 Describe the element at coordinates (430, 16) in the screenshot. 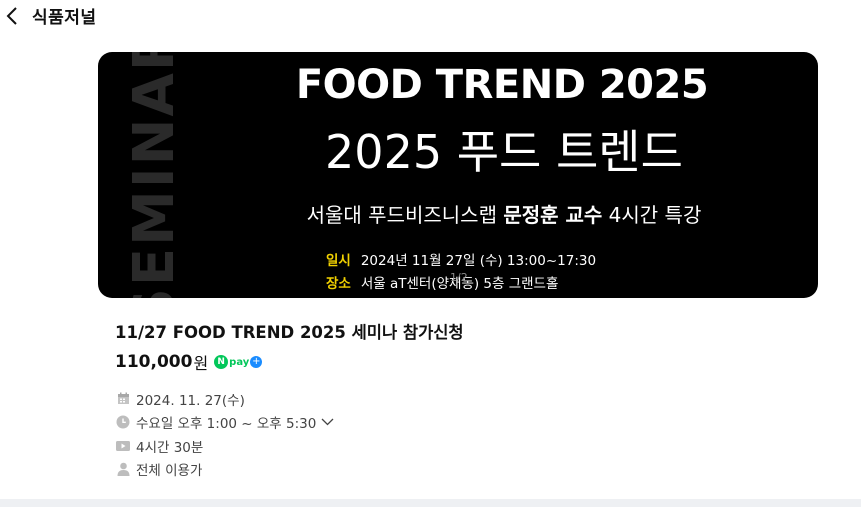

I see `top-bar: 식품저널` at that location.